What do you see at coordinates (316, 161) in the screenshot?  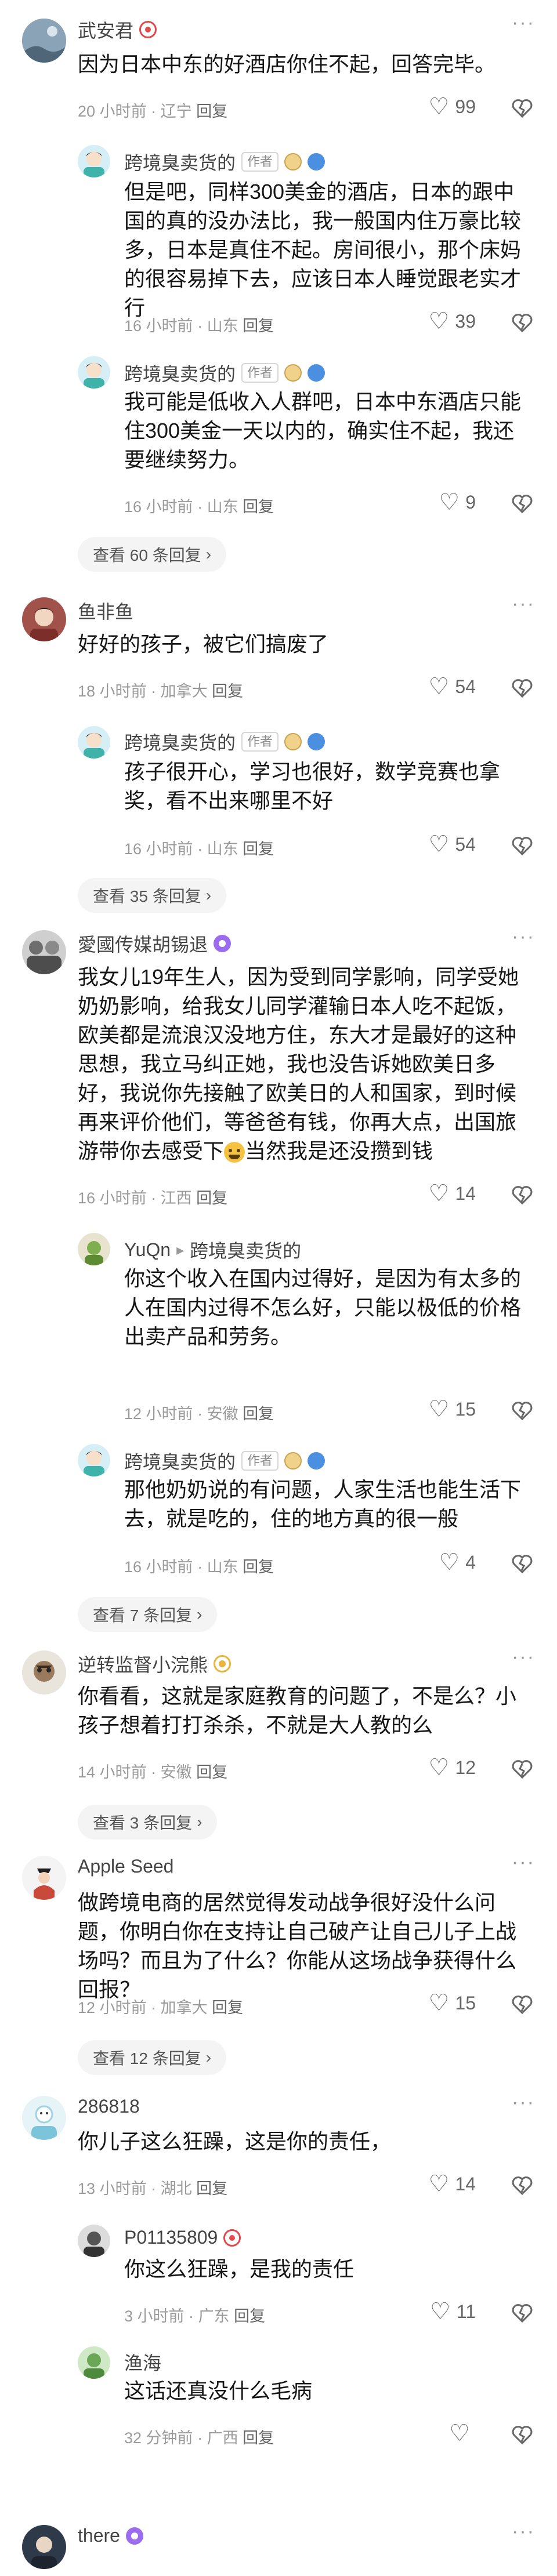 I see `verified-badge-icon` at bounding box center [316, 161].